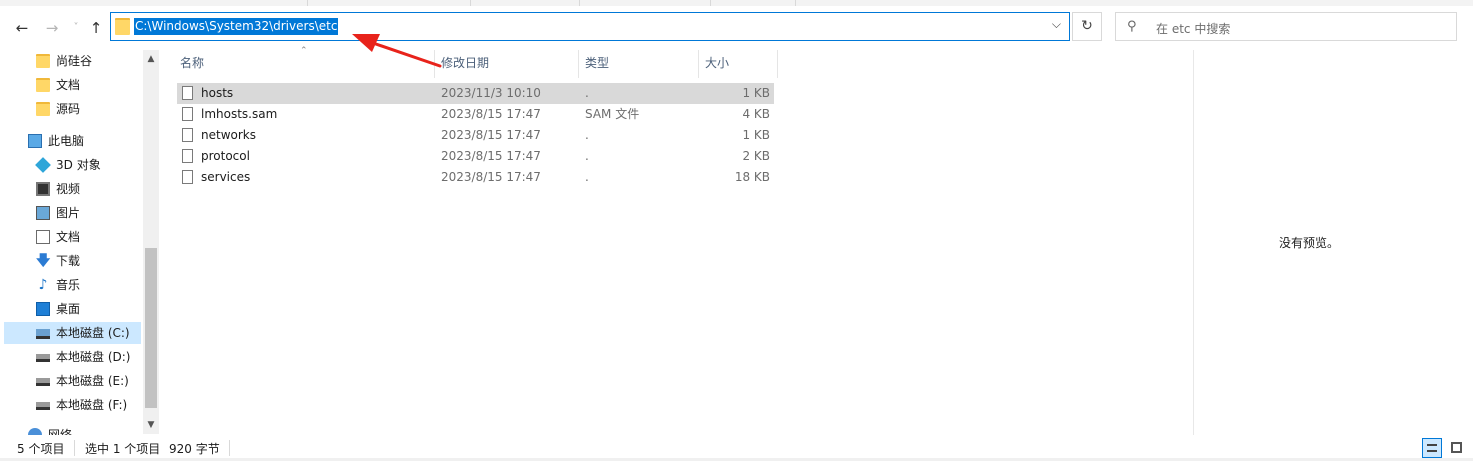 The image size is (1473, 461). What do you see at coordinates (93, 333) in the screenshot?
I see `sidebar-item-label: 本地磁盘 (C:)` at bounding box center [93, 333].